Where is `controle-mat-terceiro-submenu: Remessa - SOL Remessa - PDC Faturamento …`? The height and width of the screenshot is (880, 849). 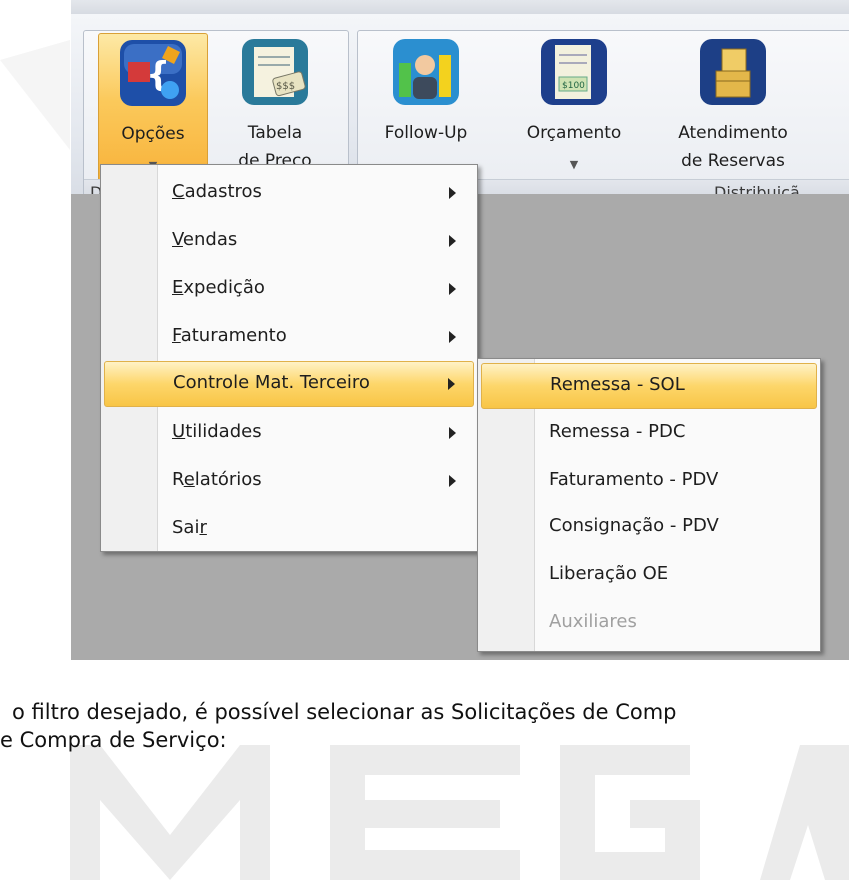 controle-mat-terceiro-submenu: Remessa - SOL Remessa - PDC Faturamento … is located at coordinates (649, 505).